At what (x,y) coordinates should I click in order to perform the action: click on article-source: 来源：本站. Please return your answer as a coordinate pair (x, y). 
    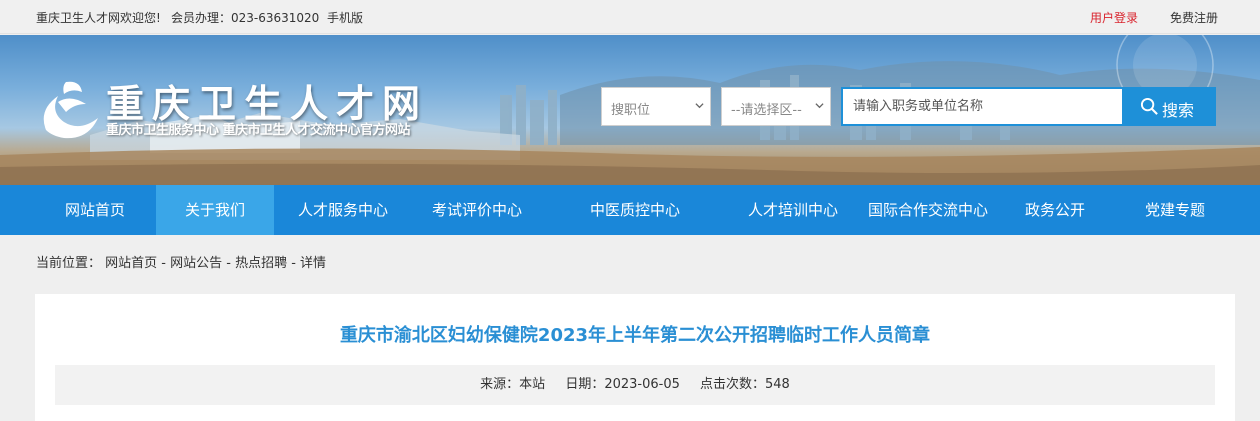
    Looking at the image, I should click on (513, 384).